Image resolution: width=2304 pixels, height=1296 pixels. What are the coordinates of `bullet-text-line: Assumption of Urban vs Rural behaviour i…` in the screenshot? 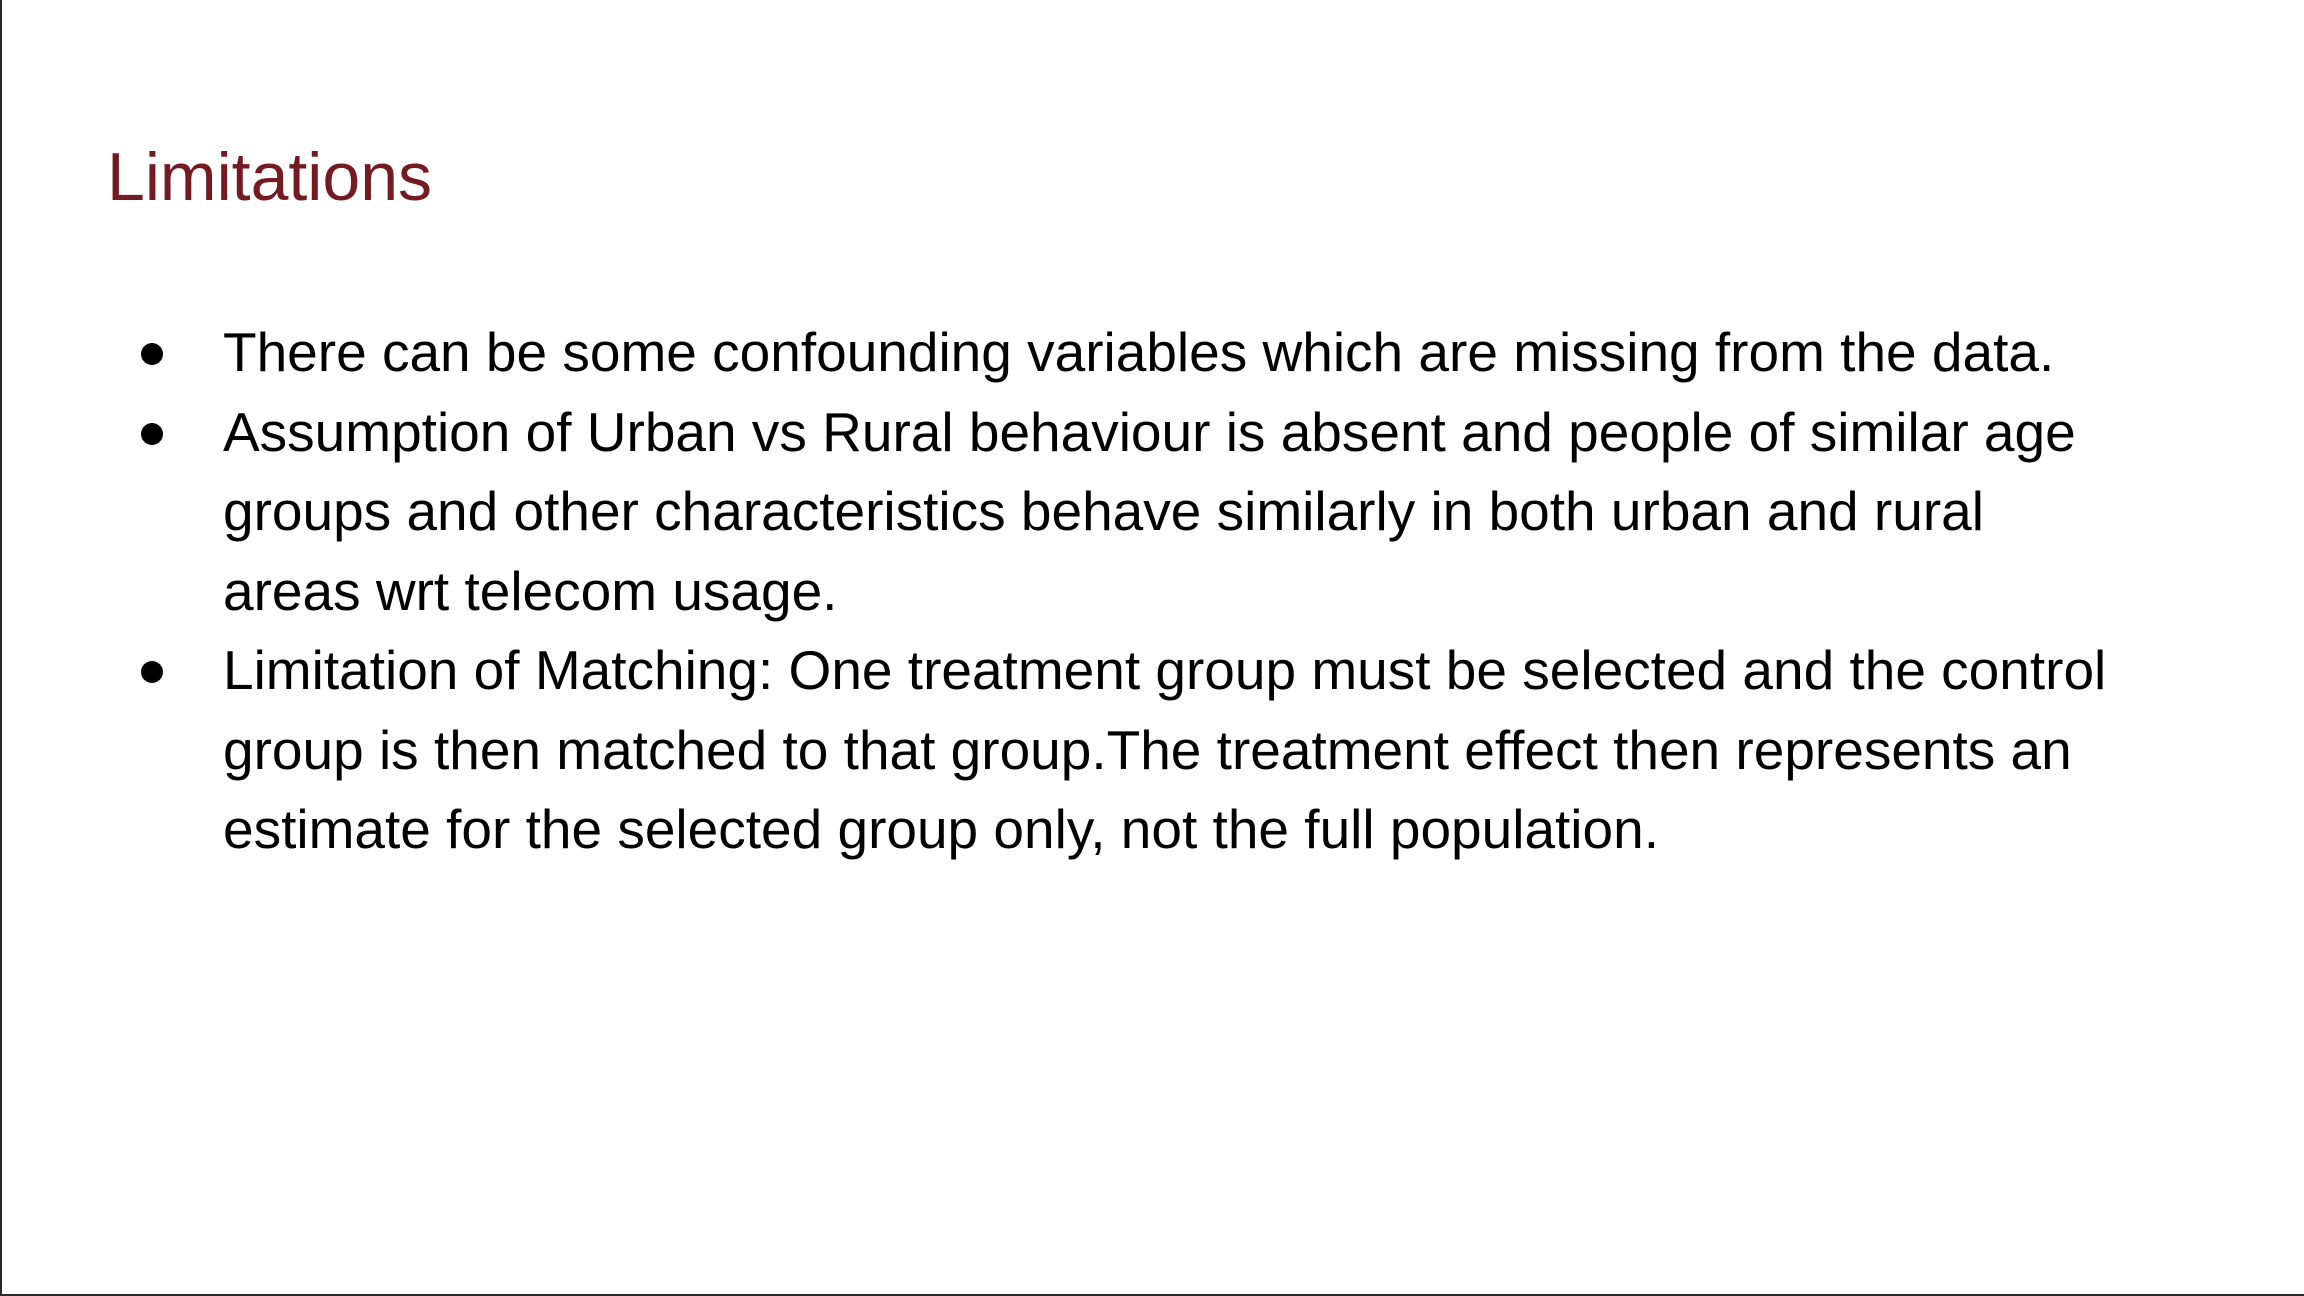 It's located at (1149, 431).